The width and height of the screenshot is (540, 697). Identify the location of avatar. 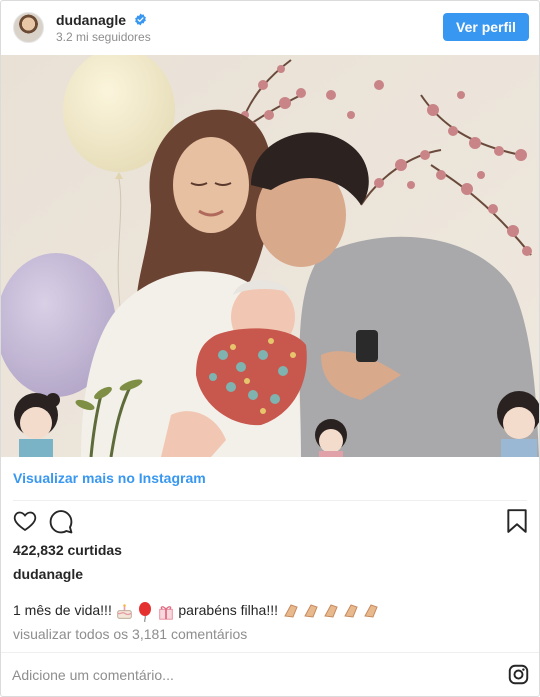
(28, 27).